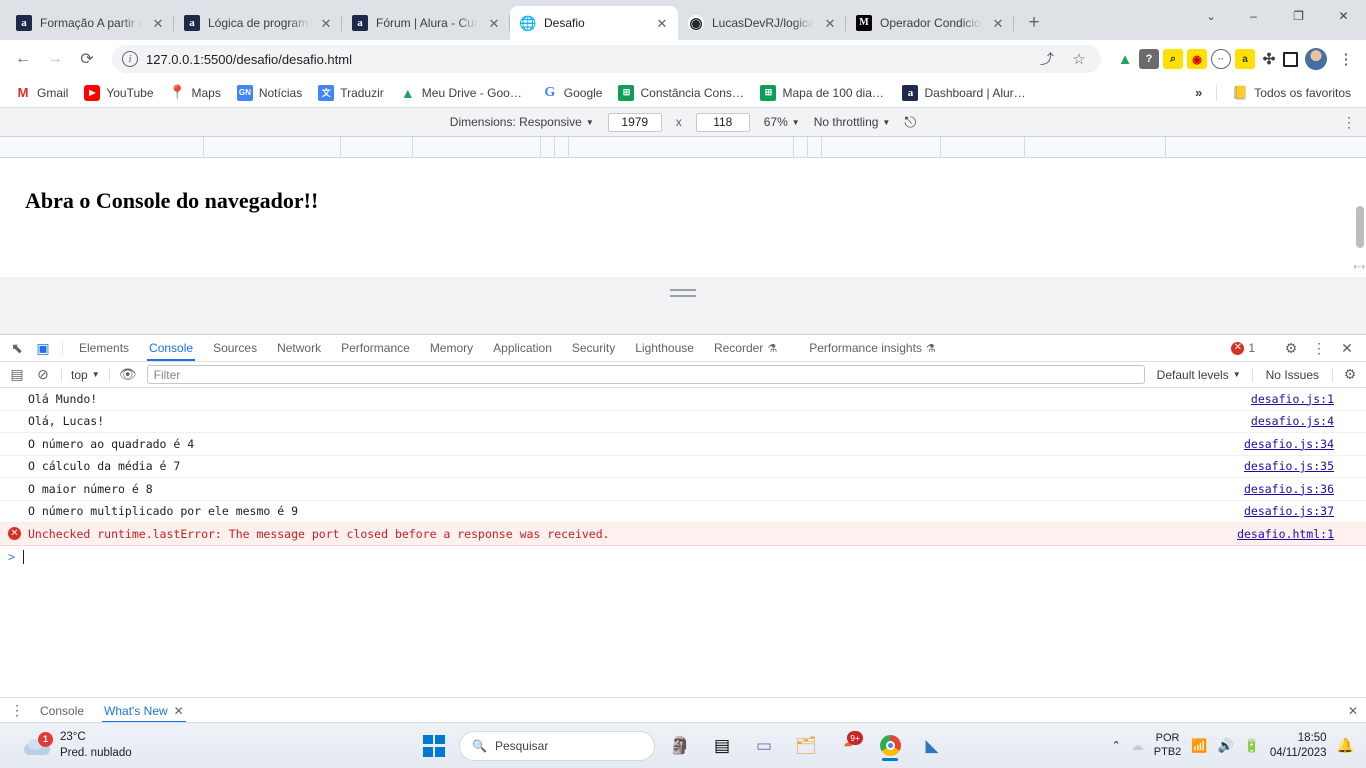 The image size is (1366, 768). I want to click on drawer-tab-whats-new: What's New ✕, so click(144, 710).